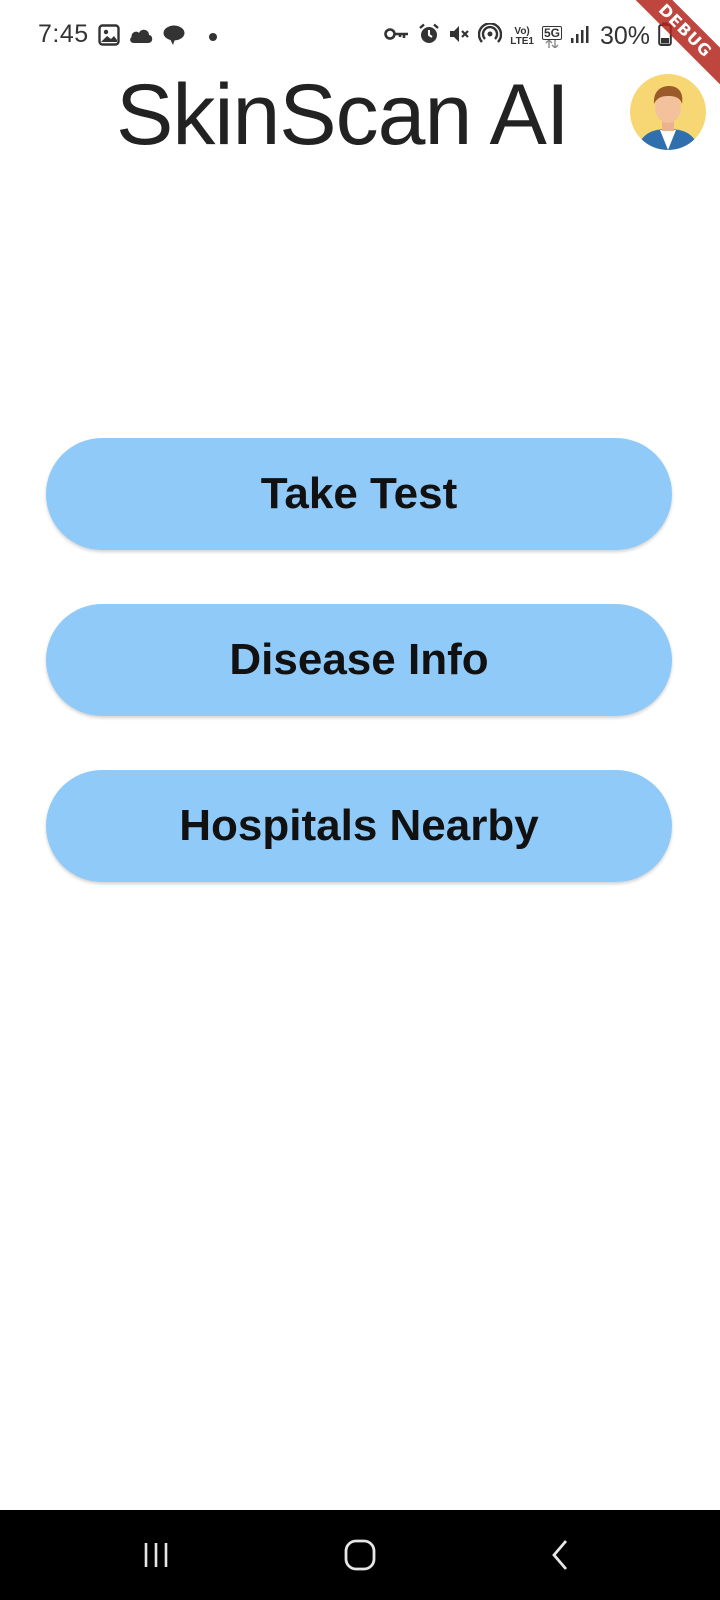 This screenshot has height=1600, width=720. I want to click on signal-icon, so click(580, 36).